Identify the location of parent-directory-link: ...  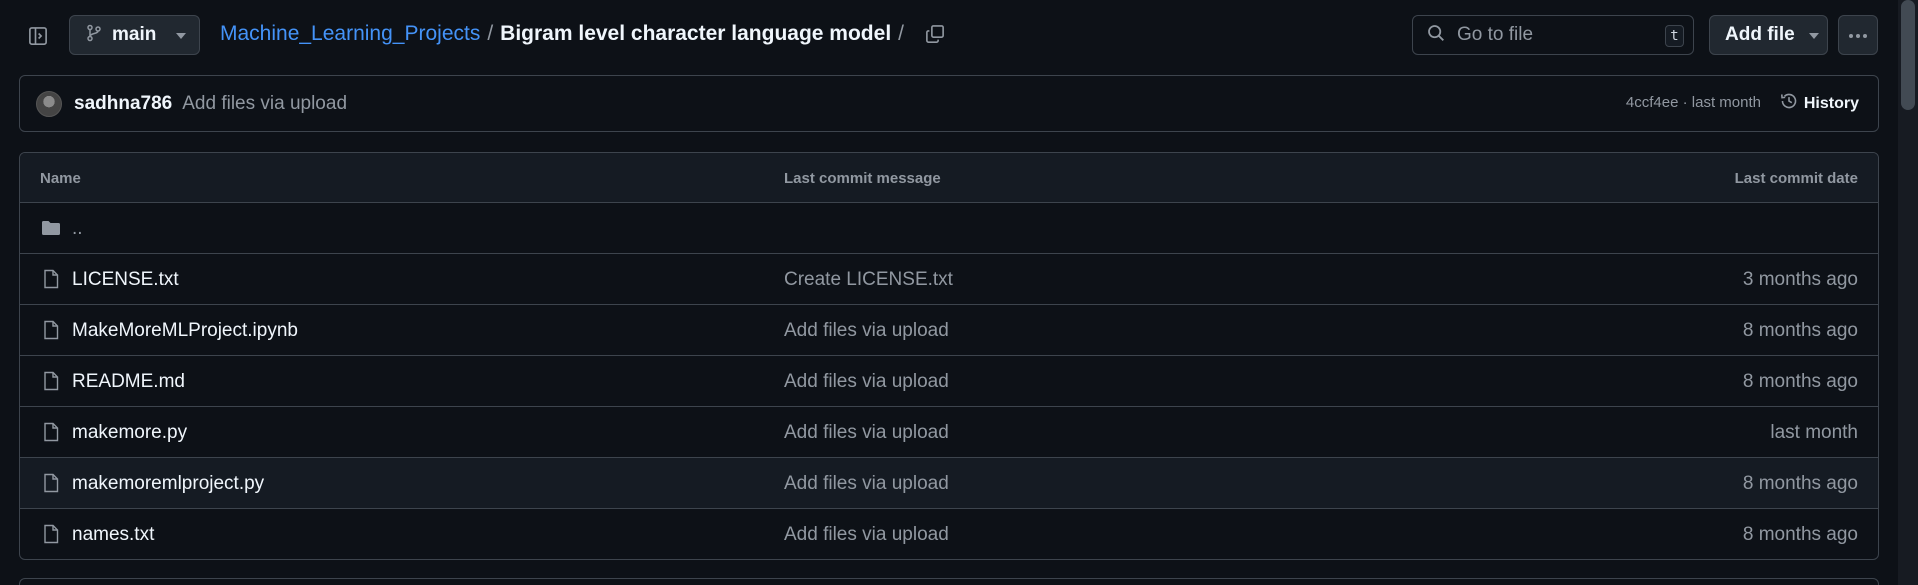
(77, 229).